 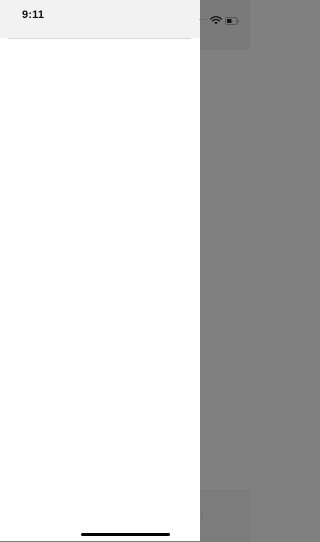 What do you see at coordinates (232, 18) in the screenshot?
I see `battery-icon` at bounding box center [232, 18].